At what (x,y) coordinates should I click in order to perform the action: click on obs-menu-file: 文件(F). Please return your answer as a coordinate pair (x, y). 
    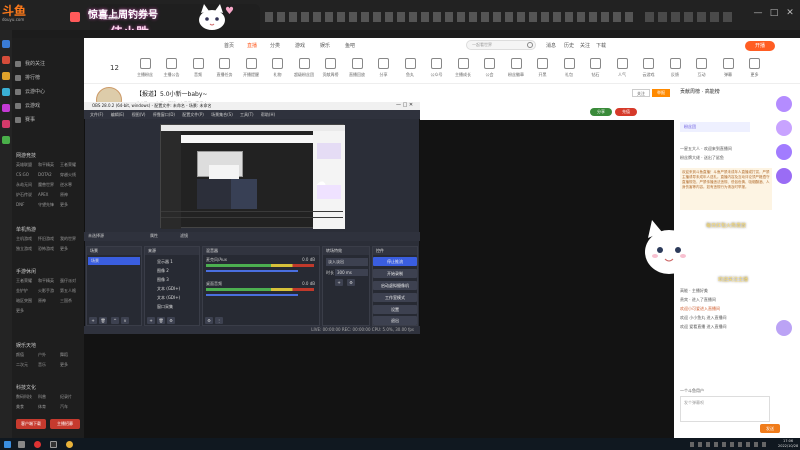
    Looking at the image, I should click on (96, 114).